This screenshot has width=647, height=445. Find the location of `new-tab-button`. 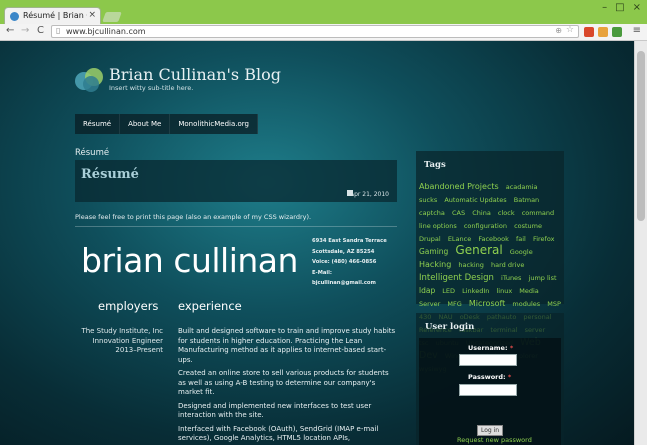

new-tab-button is located at coordinates (112, 17).